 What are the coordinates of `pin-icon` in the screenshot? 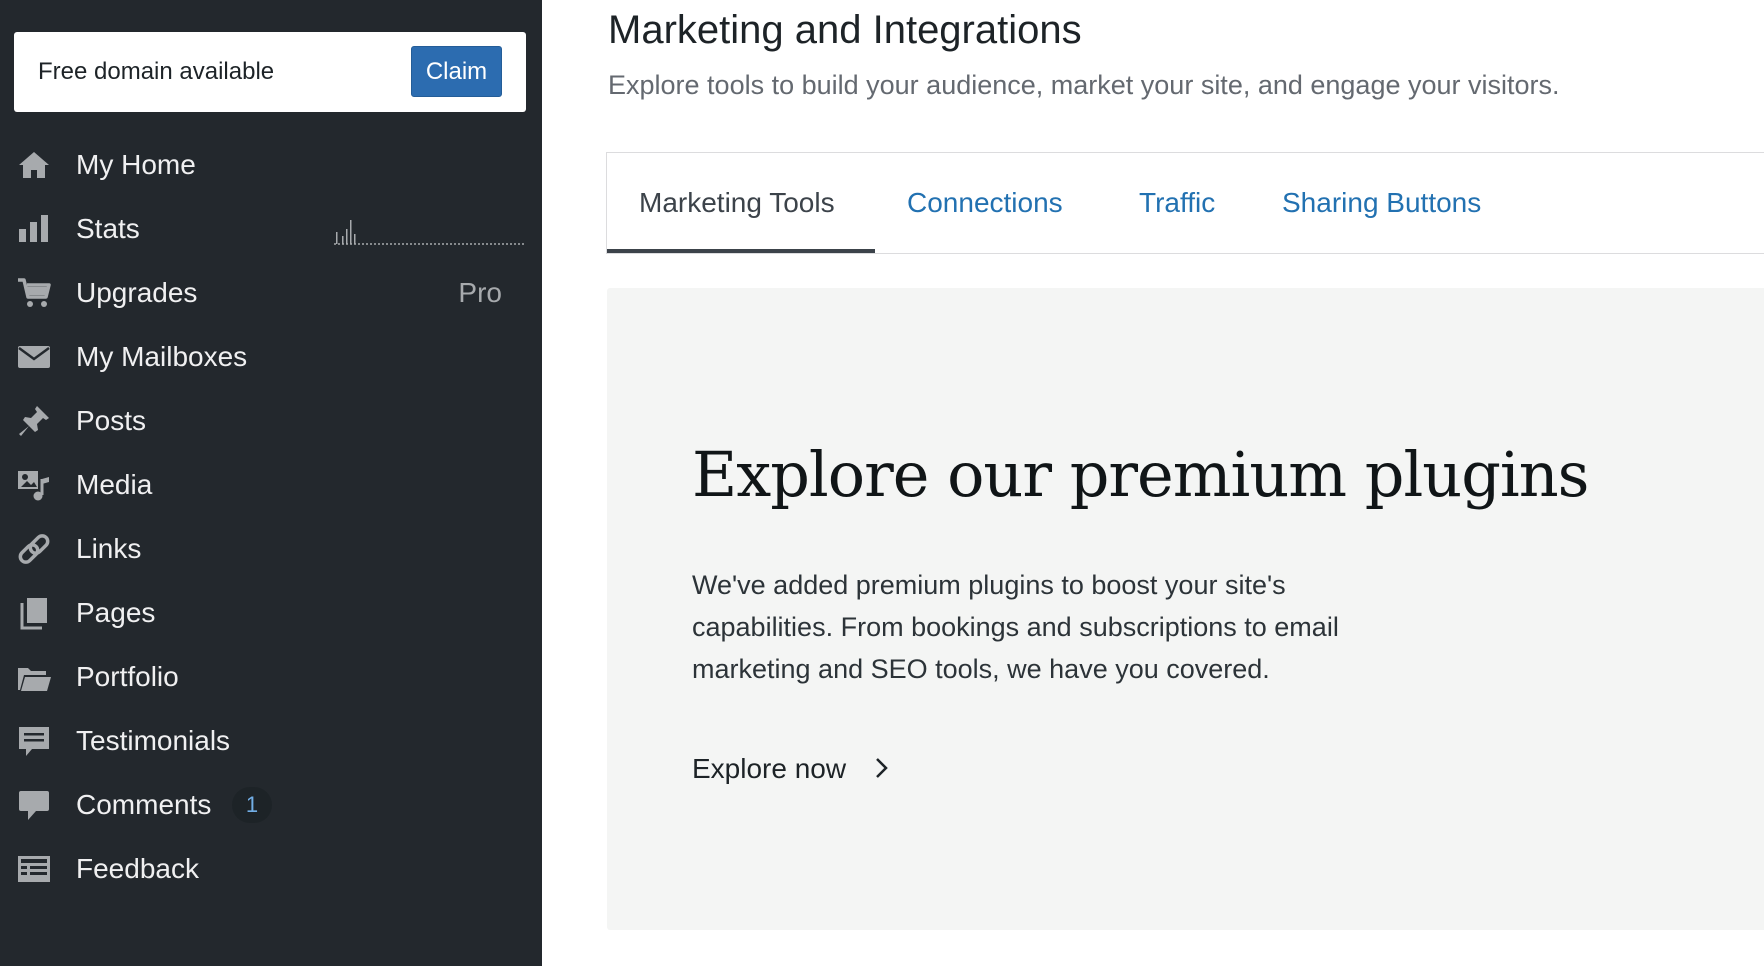 It's located at (34, 421).